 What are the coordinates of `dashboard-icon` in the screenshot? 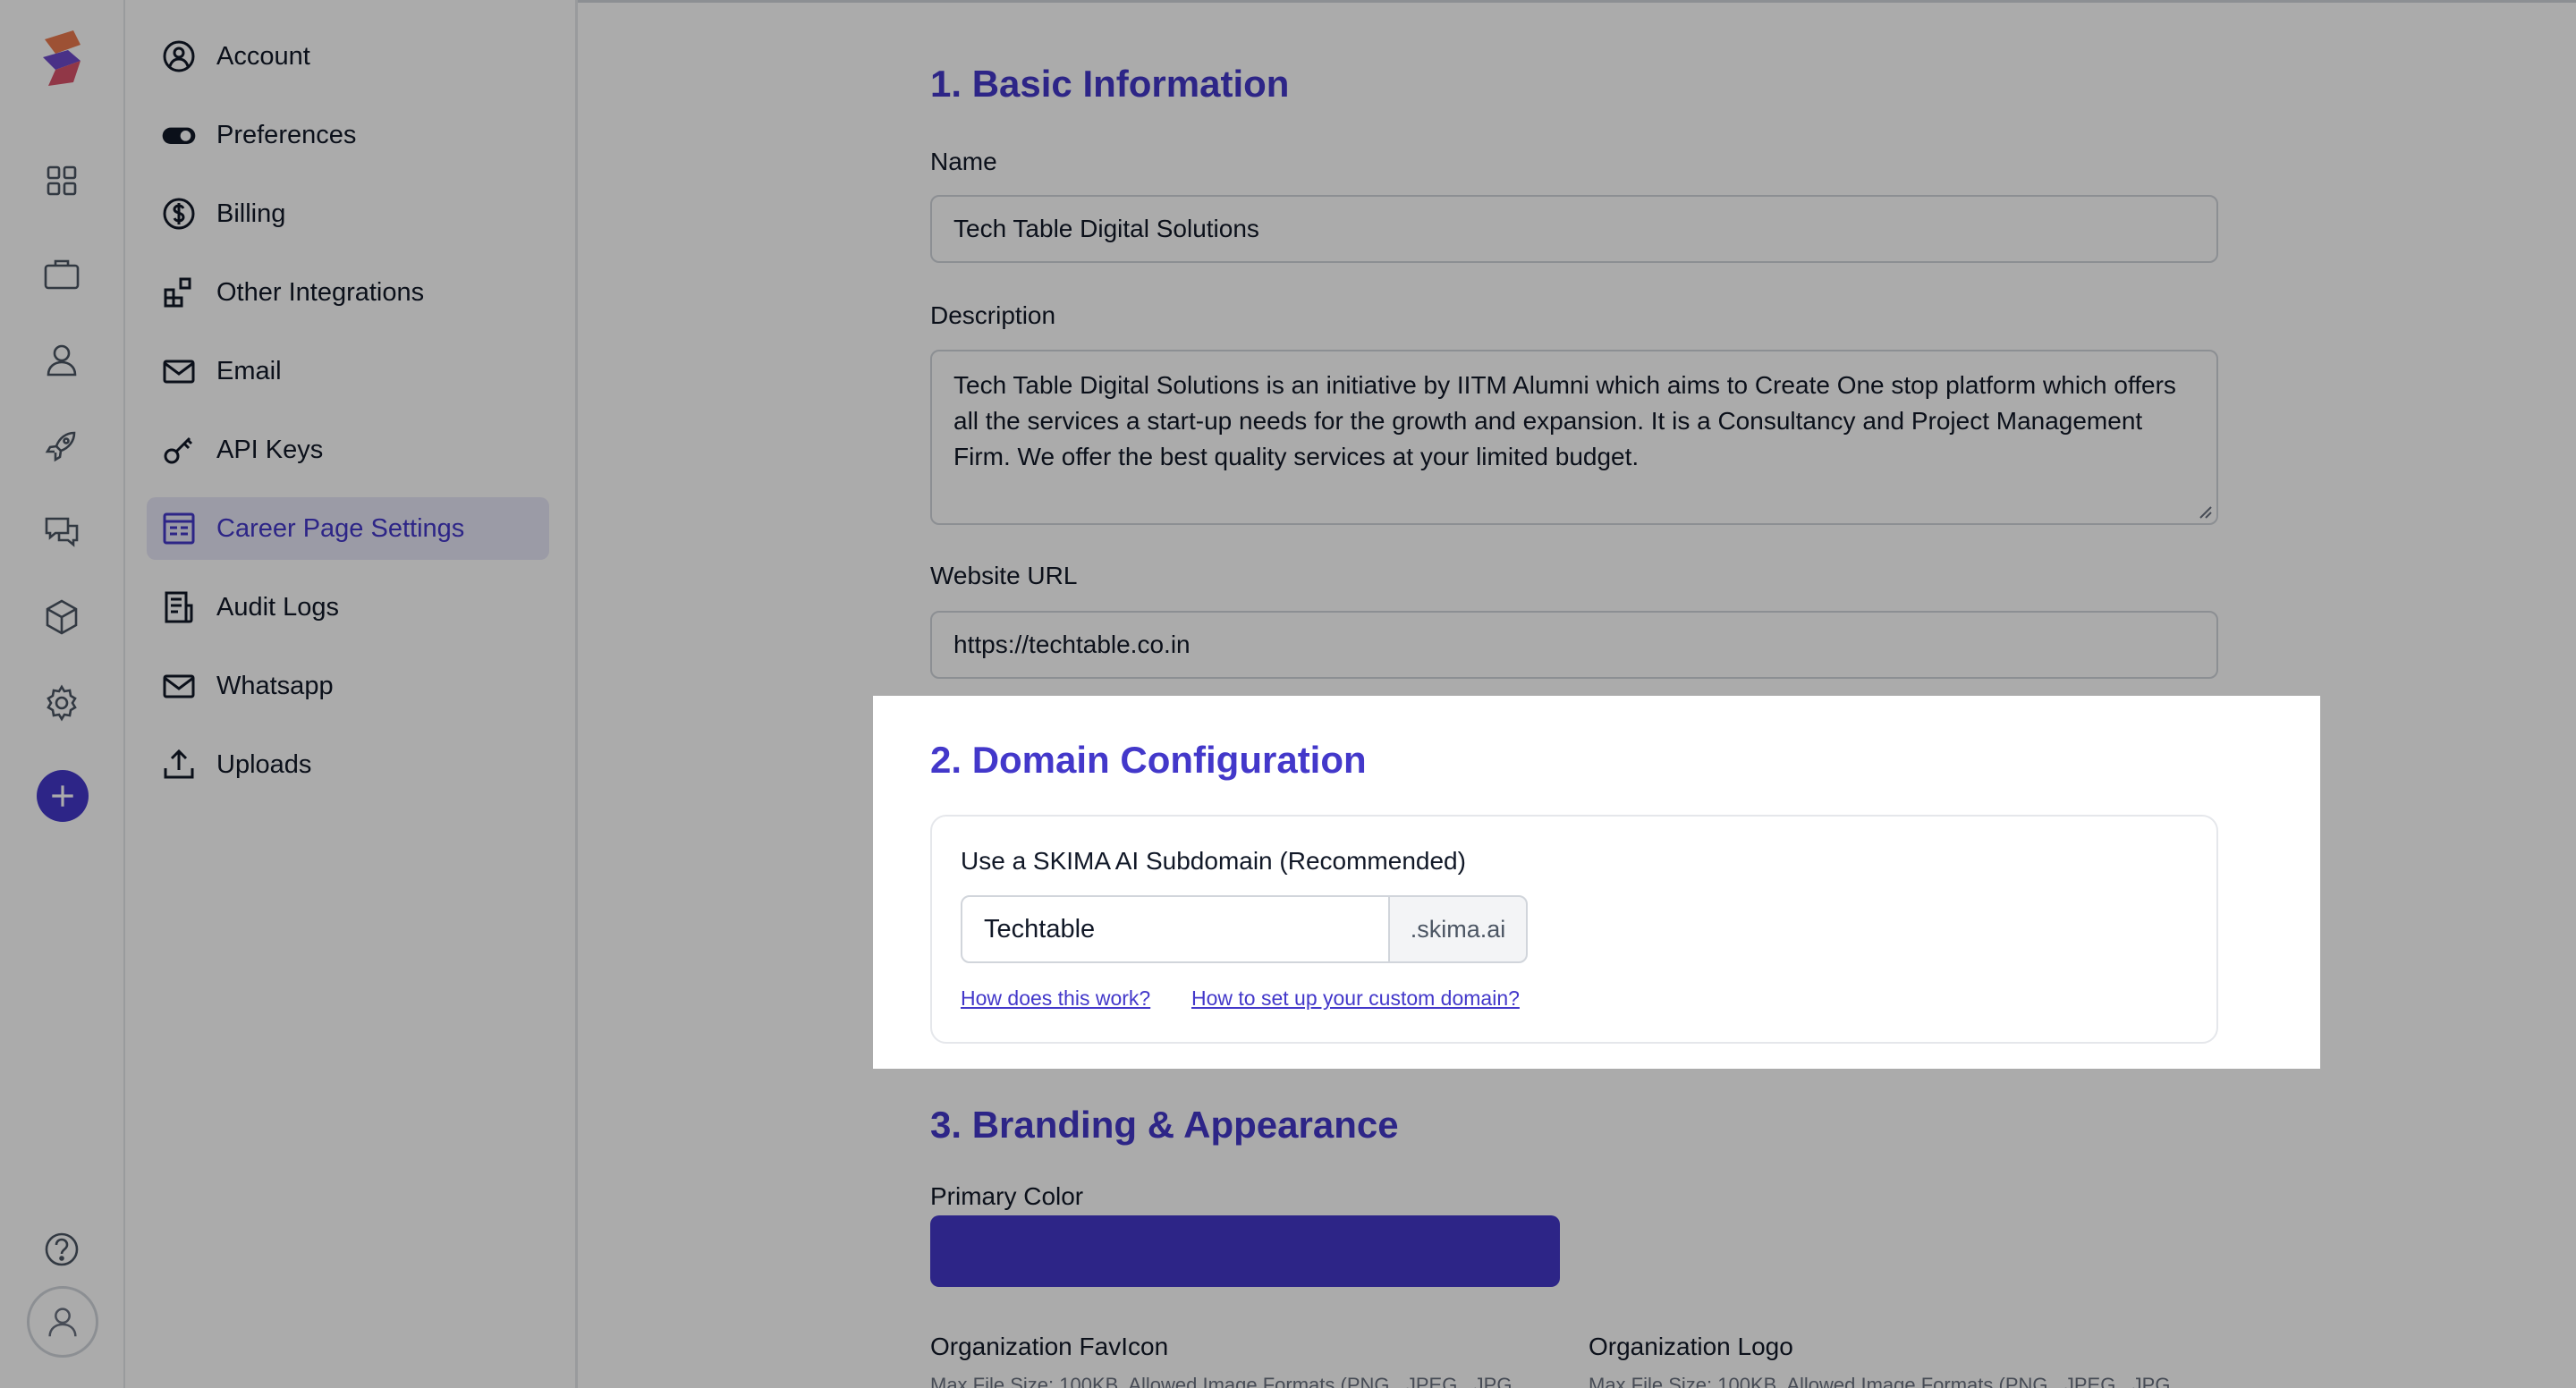 It's located at (61, 181).